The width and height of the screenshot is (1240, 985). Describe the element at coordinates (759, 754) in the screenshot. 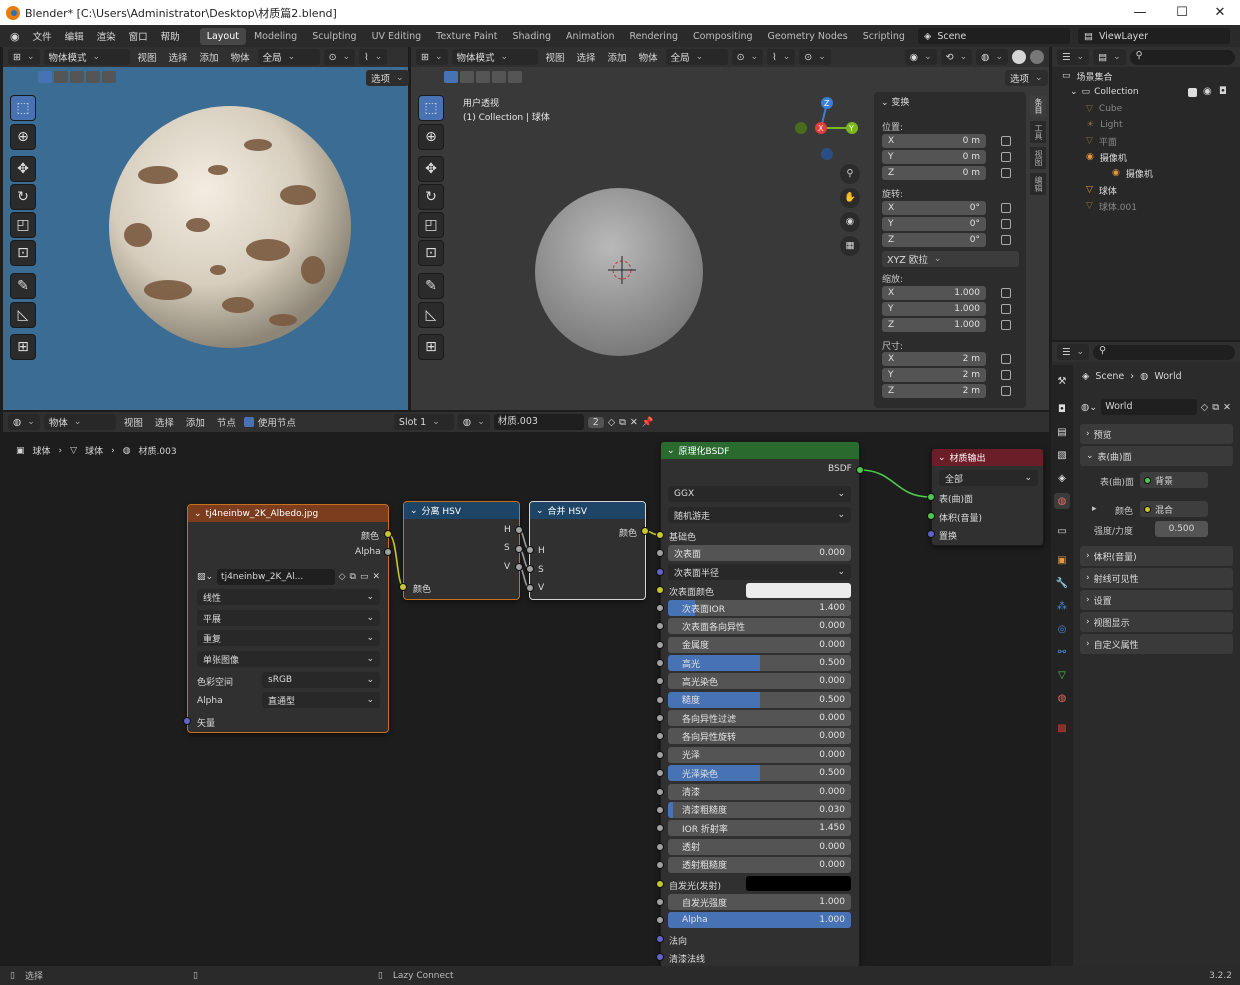

I see `bsdf-field-8: 光泽 0.000` at that location.